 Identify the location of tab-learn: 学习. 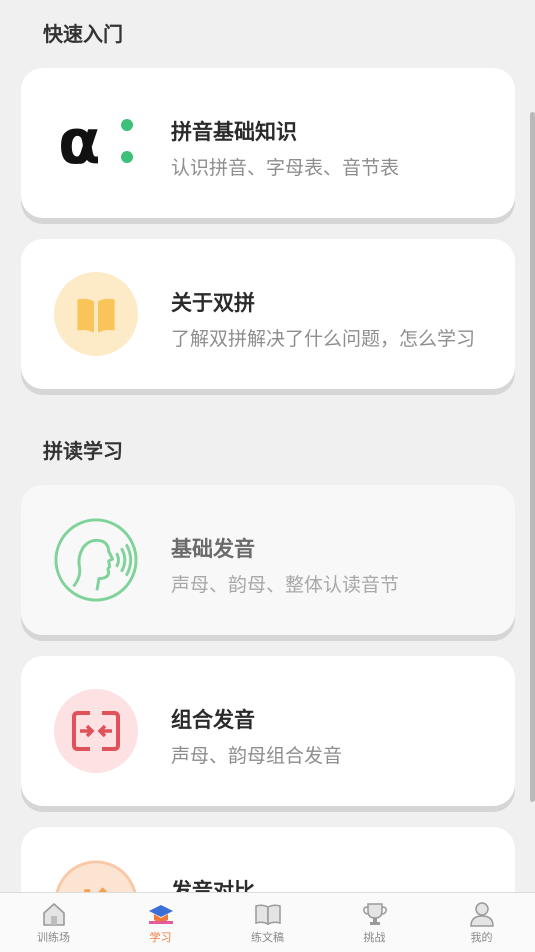
(160, 922).